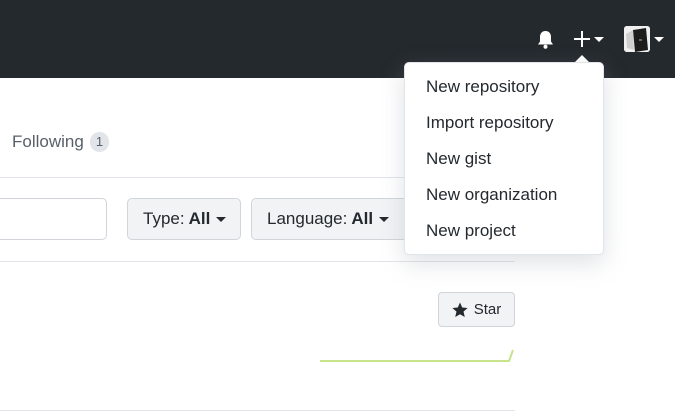 The image size is (675, 419). I want to click on star-label: Star, so click(487, 309).